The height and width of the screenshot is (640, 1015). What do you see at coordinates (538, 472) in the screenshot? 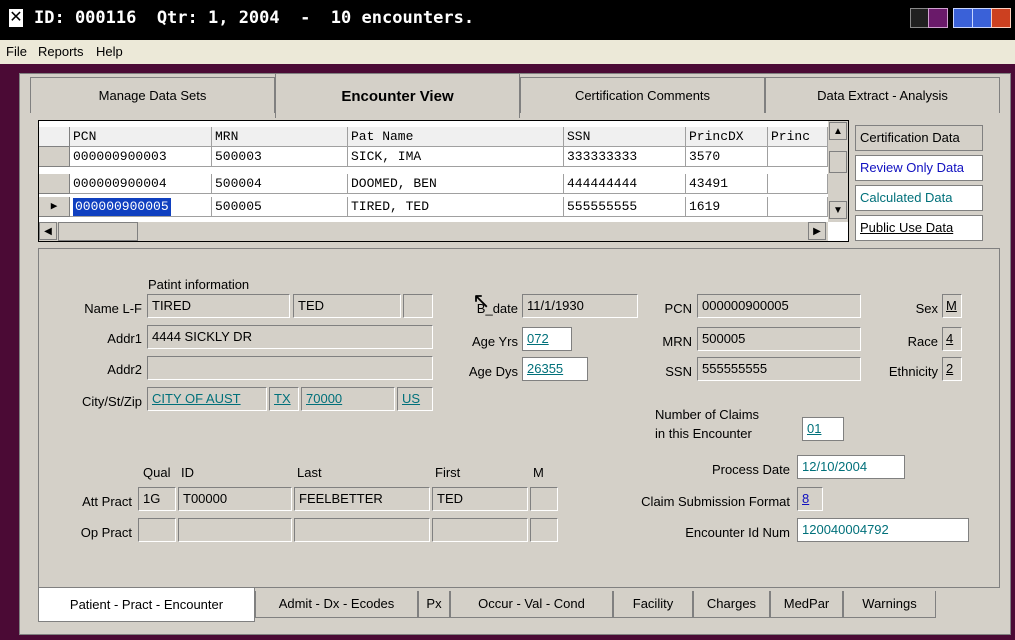
I see `m-column-label: M` at bounding box center [538, 472].